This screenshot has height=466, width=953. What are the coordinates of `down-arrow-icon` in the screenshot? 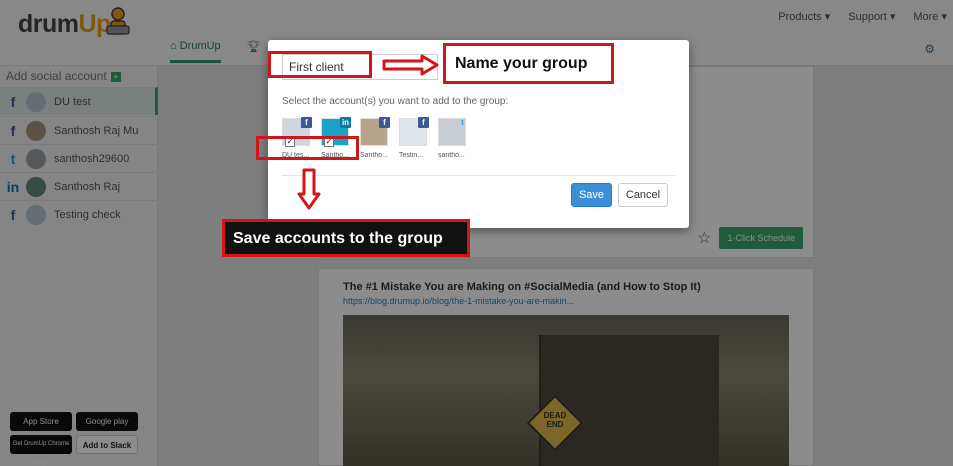 It's located at (309, 189).